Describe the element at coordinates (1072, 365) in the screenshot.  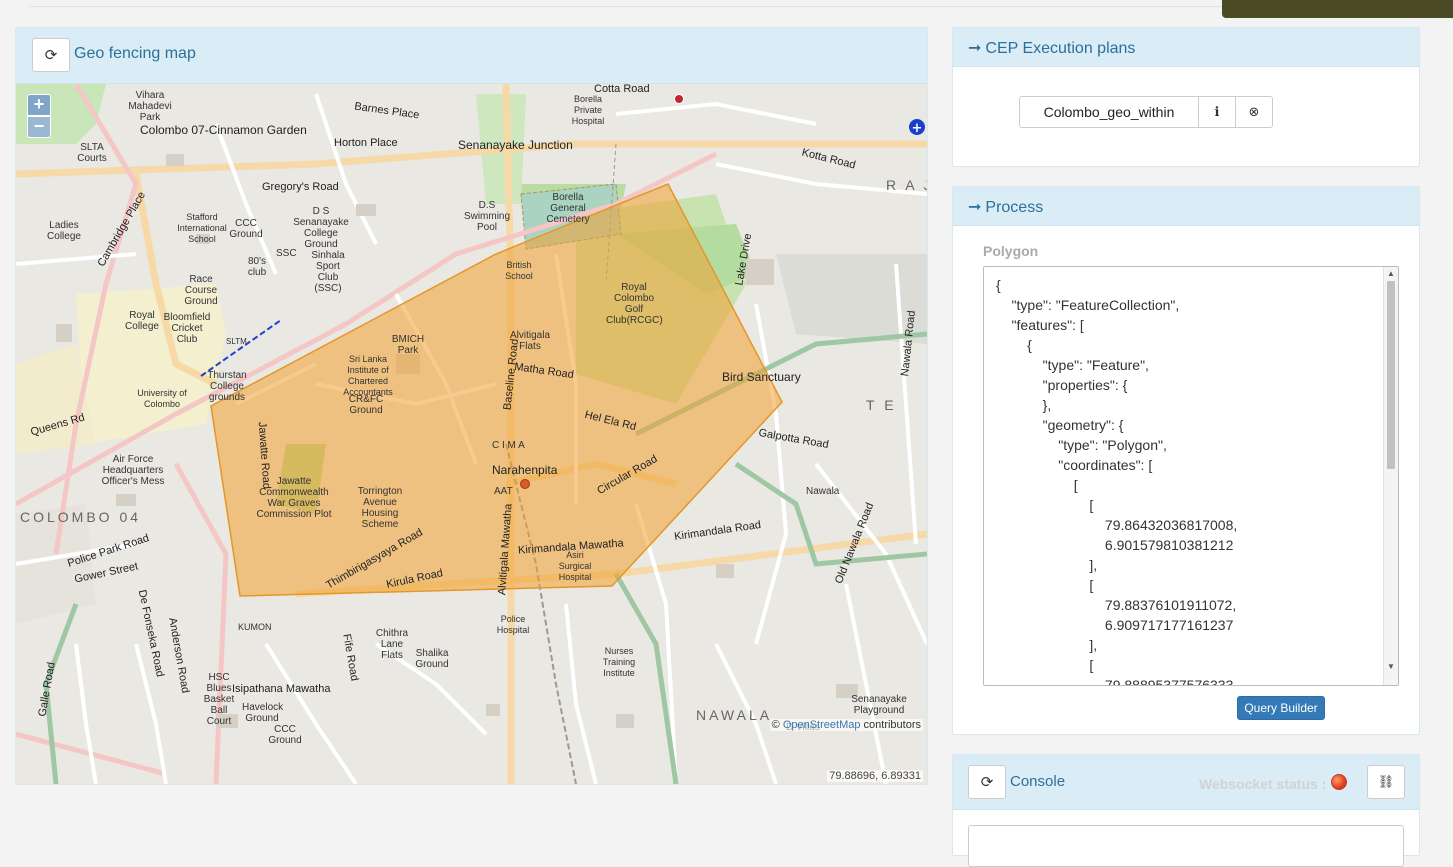
I see `code-line: "type": "Feature",` at that location.